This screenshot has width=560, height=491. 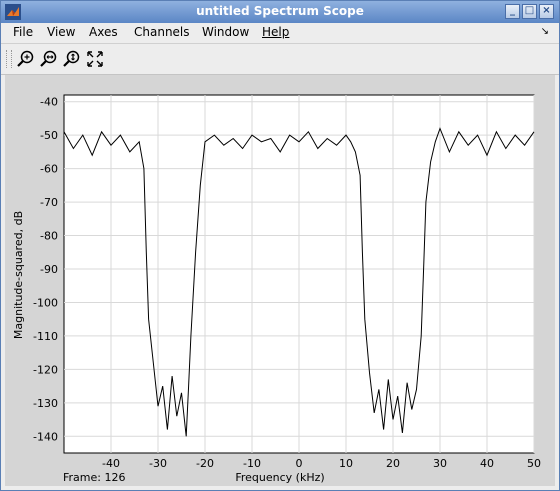 What do you see at coordinates (94, 477) in the screenshot?
I see `frame-counter: Frame: 126` at bounding box center [94, 477].